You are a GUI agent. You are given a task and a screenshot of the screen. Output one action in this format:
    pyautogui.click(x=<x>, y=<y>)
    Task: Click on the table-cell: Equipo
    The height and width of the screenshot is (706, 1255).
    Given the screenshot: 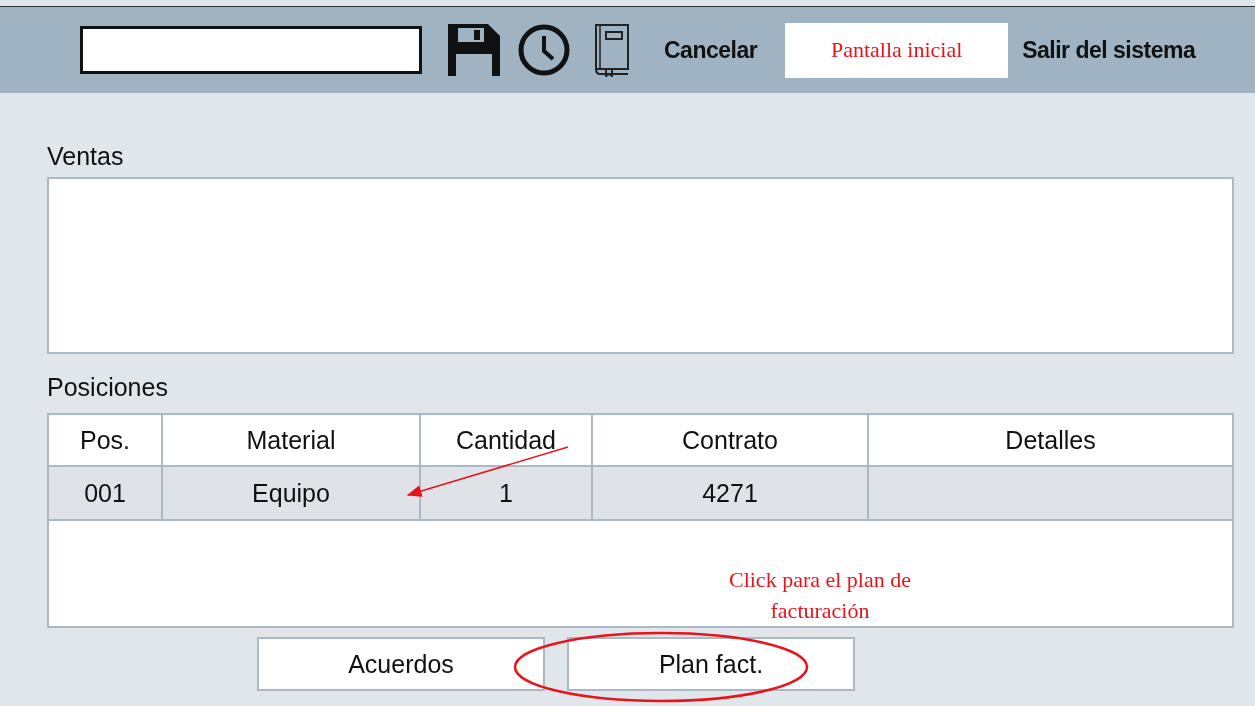 What is the action you would take?
    pyautogui.click(x=292, y=494)
    